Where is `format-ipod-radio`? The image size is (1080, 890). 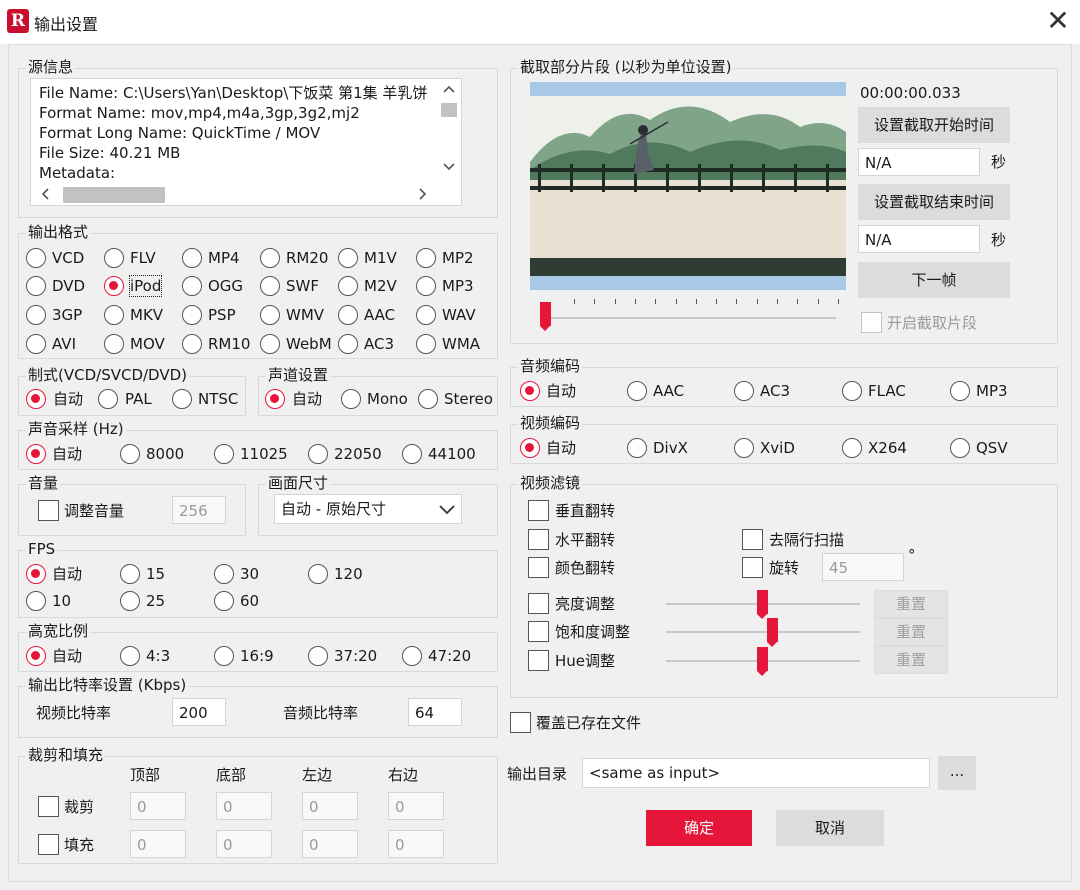 format-ipod-radio is located at coordinates (114, 286).